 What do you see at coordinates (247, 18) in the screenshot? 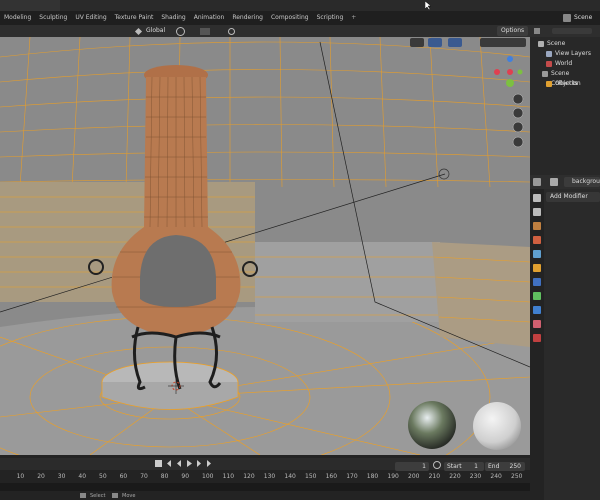
I see `tab-rendering: Rendering` at bounding box center [247, 18].